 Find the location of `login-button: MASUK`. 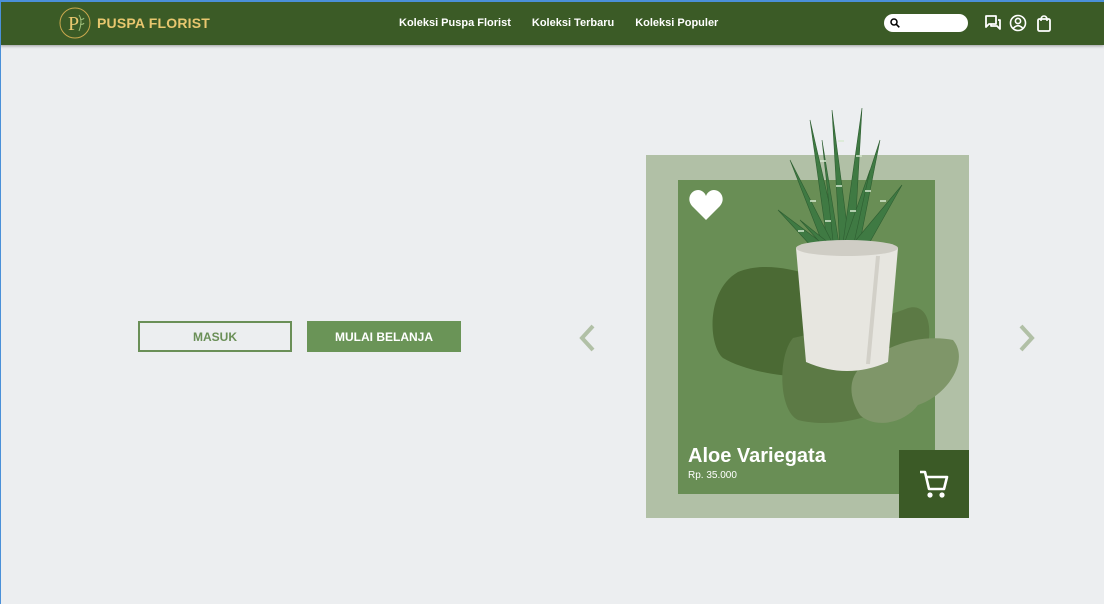

login-button: MASUK is located at coordinates (215, 336).